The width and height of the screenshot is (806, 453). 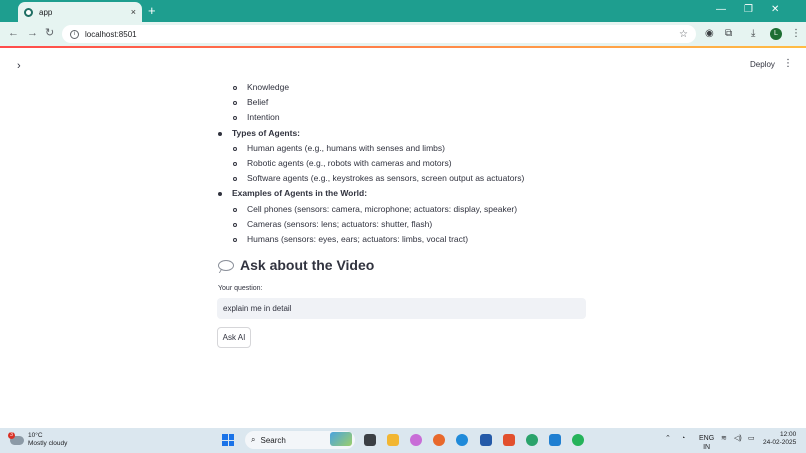 I want to click on bookmark-star-icon: ☆, so click(x=683, y=34).